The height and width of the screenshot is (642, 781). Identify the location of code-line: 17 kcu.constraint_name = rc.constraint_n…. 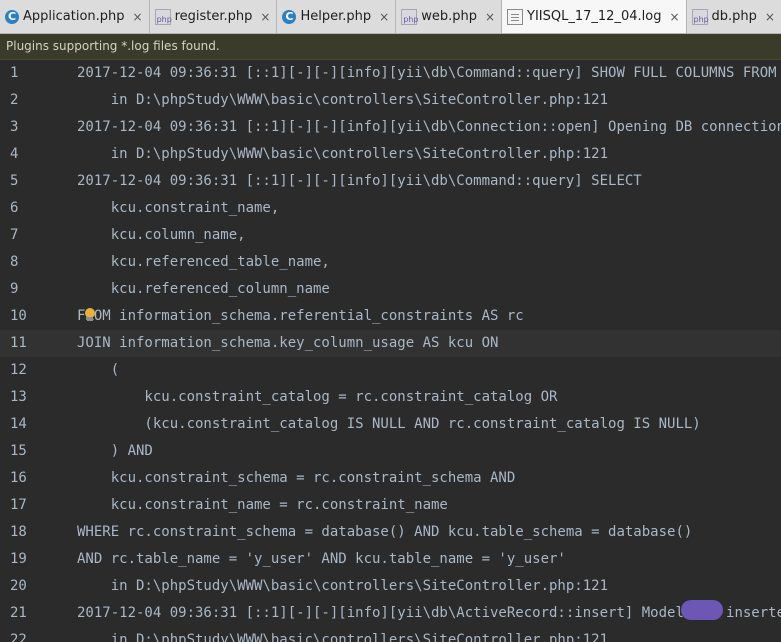
(390, 505).